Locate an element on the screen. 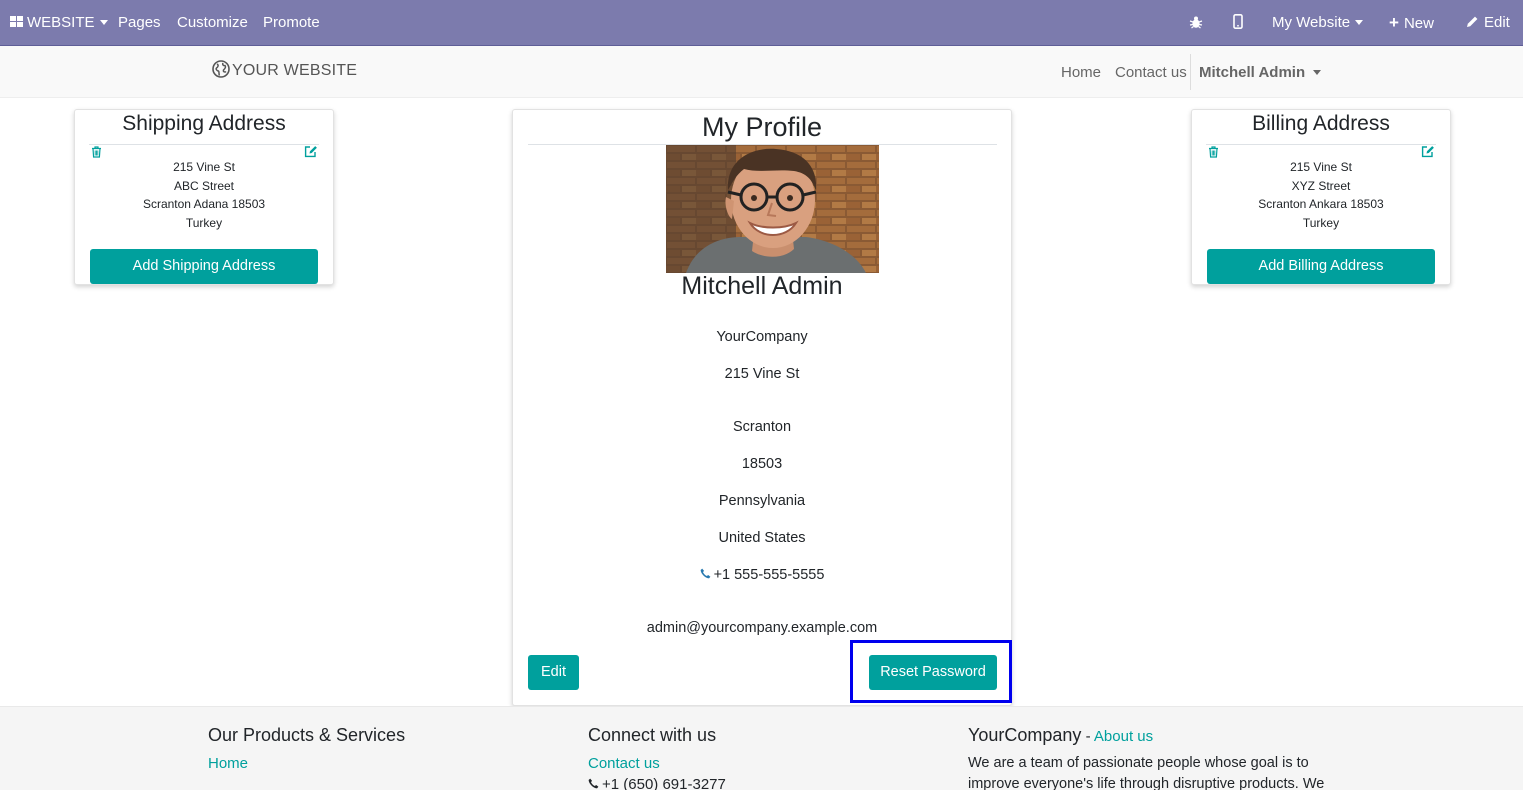 This screenshot has width=1523, height=790. mobile-preview-button is located at coordinates (1238, 22).